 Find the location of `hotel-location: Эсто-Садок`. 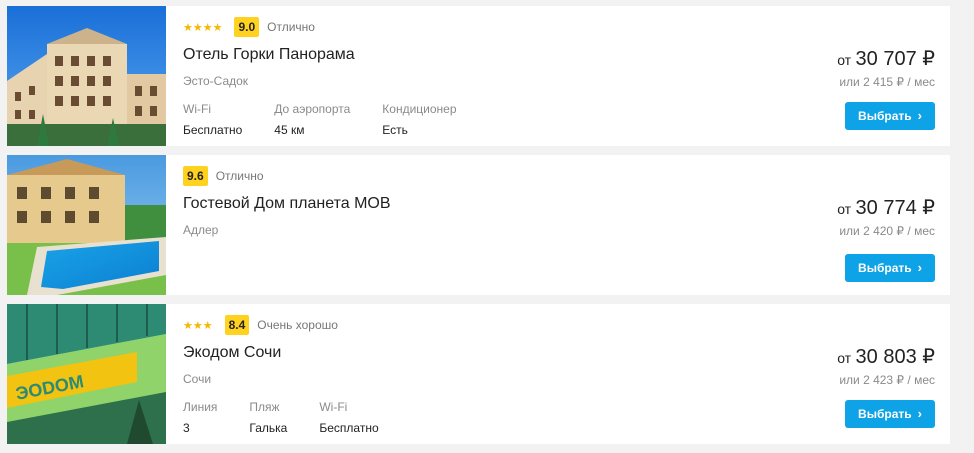

hotel-location: Эсто-Садок is located at coordinates (216, 81).